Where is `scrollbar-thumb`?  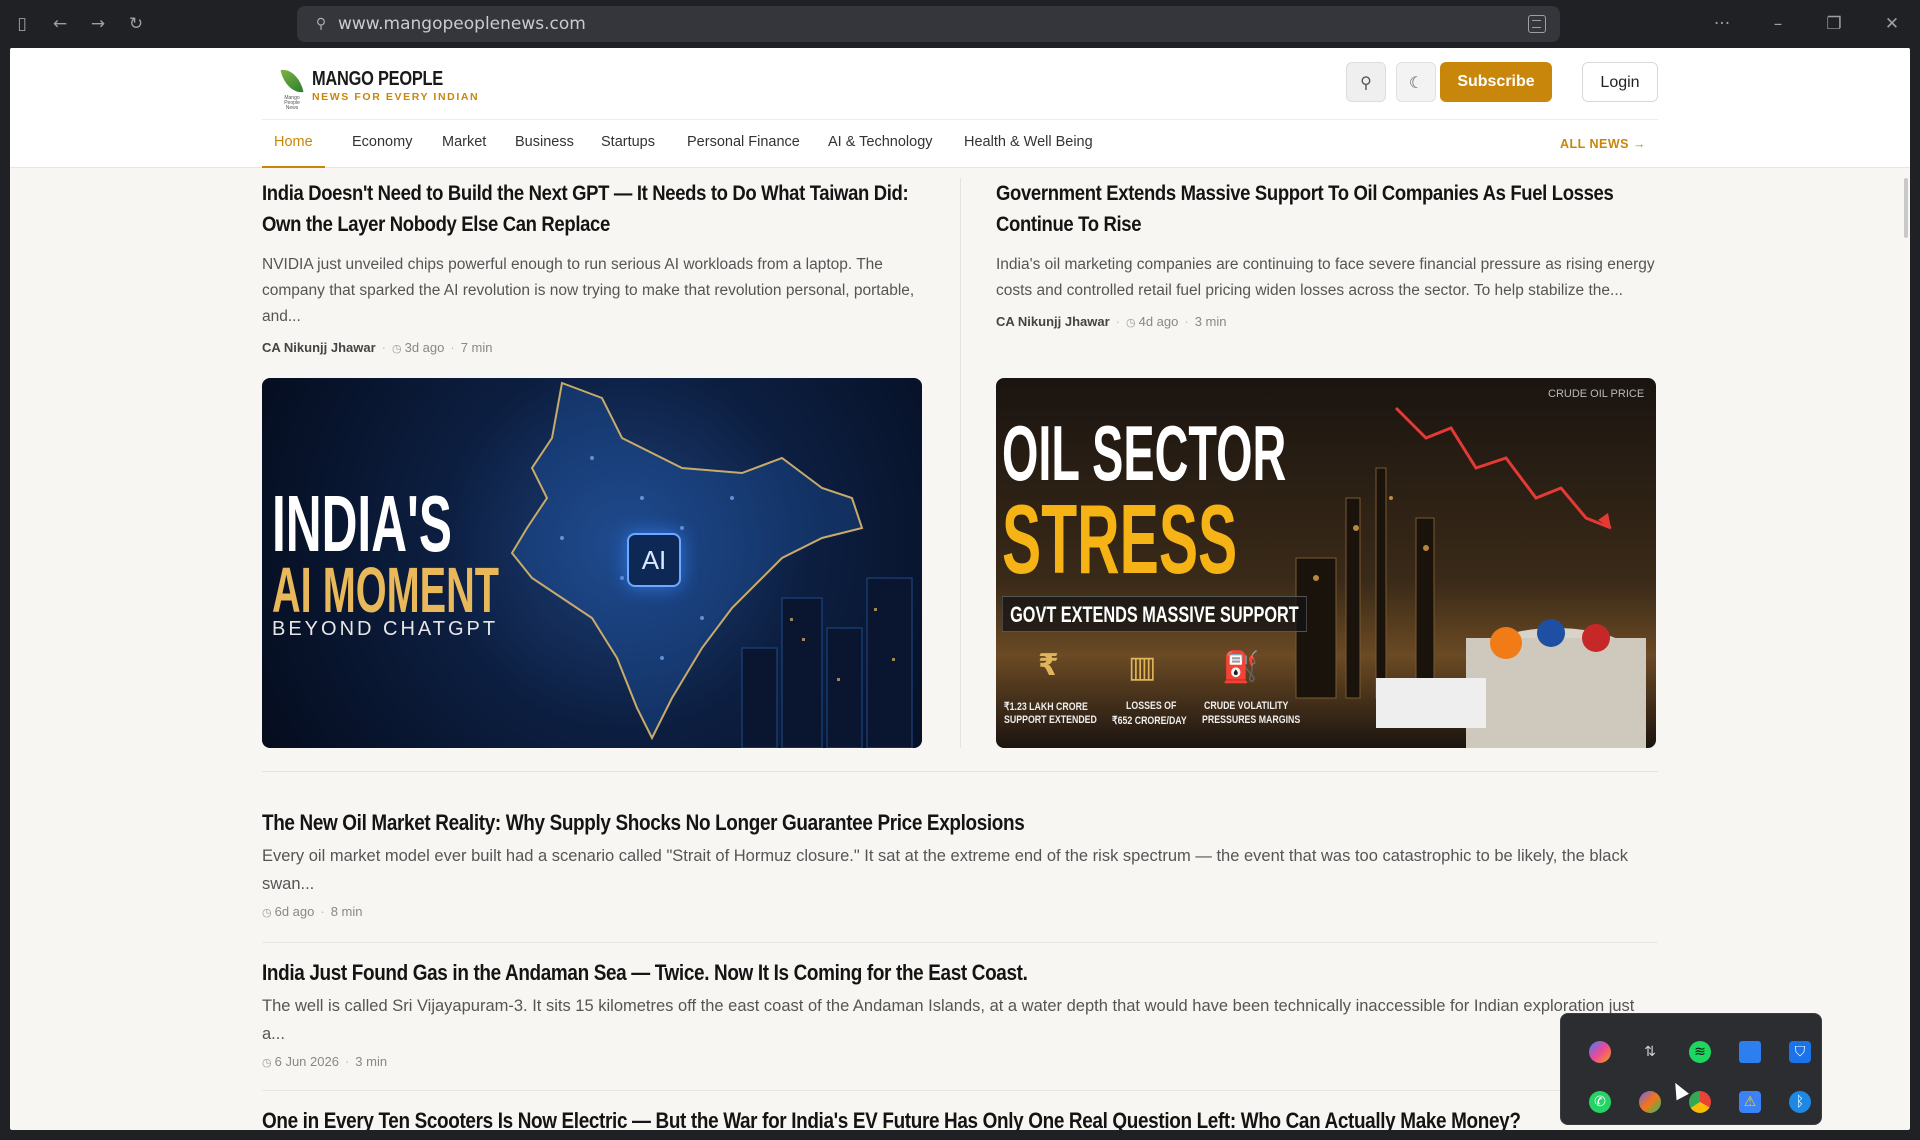
scrollbar-thumb is located at coordinates (1906, 208).